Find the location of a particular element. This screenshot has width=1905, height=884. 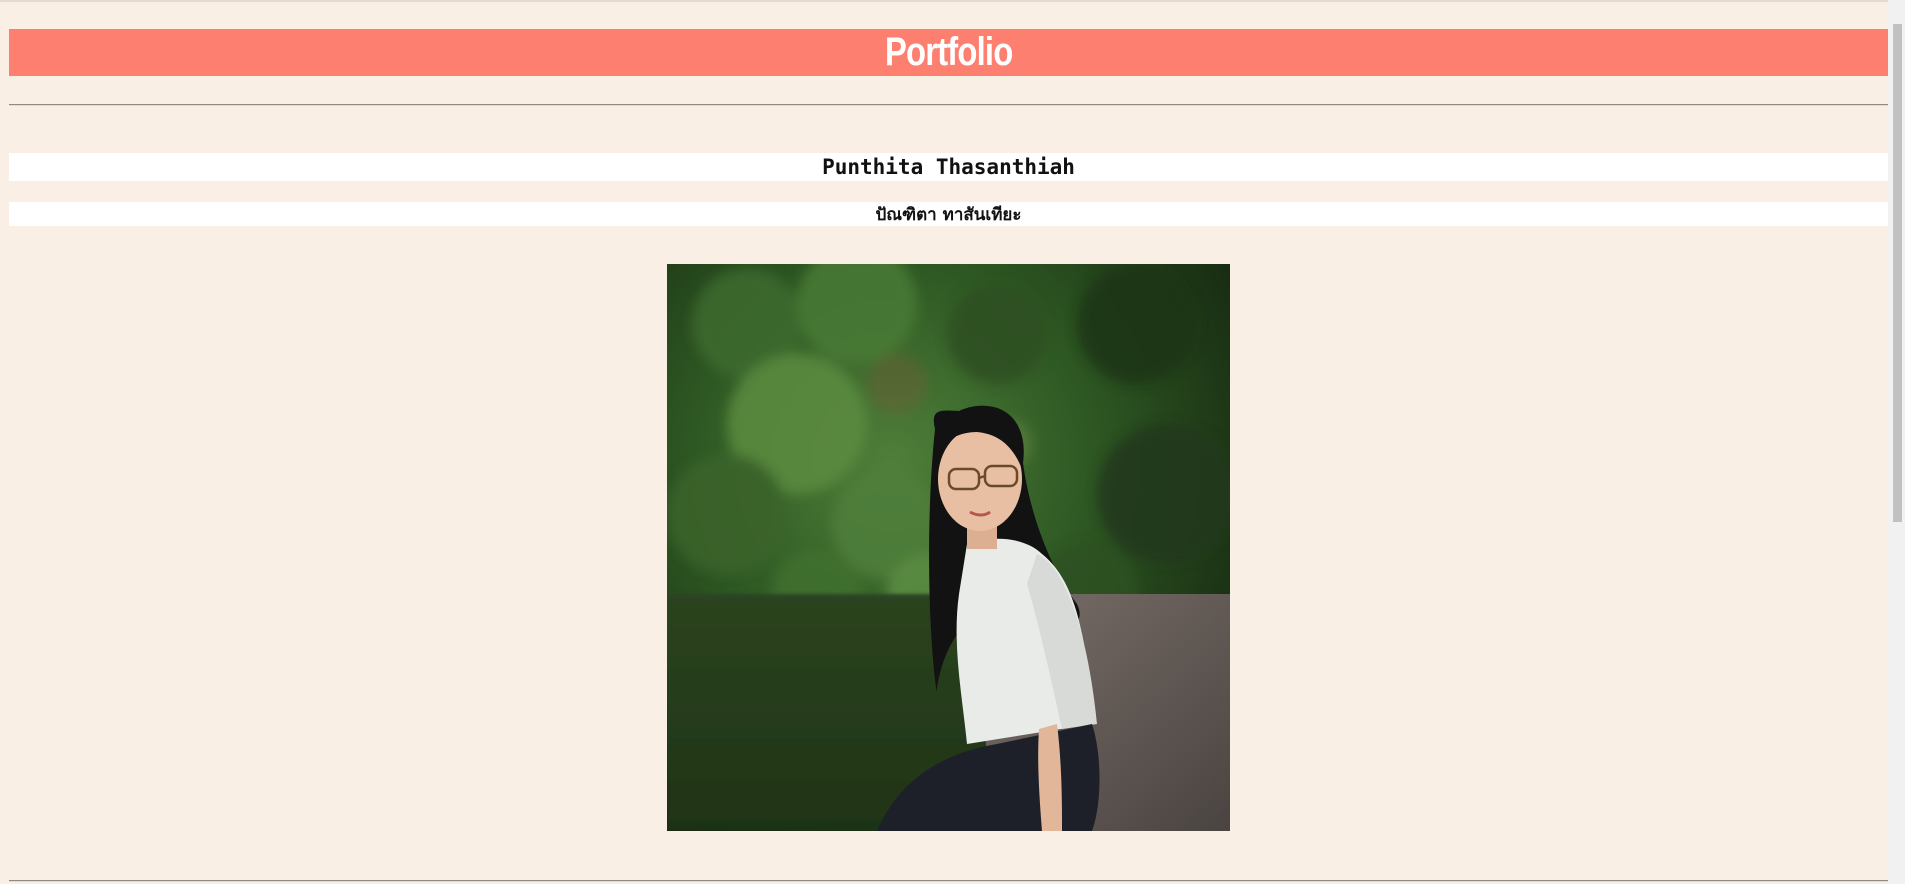

footer-divider is located at coordinates (948, 881).